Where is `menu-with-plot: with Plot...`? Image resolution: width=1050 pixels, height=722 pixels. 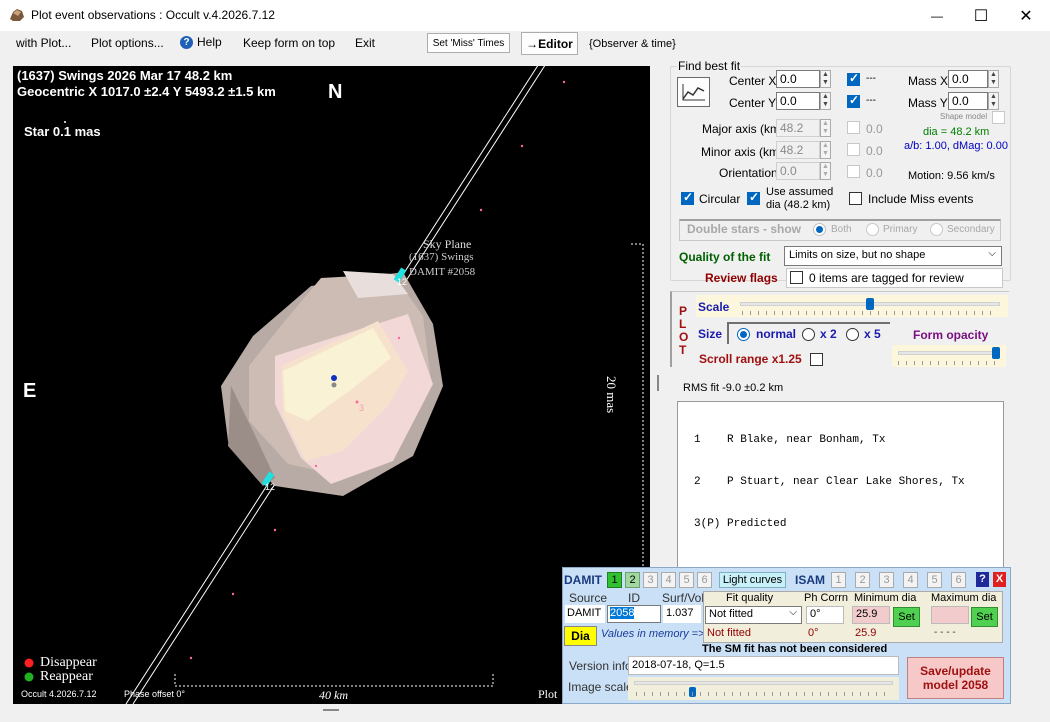 menu-with-plot: with Plot... is located at coordinates (43, 43).